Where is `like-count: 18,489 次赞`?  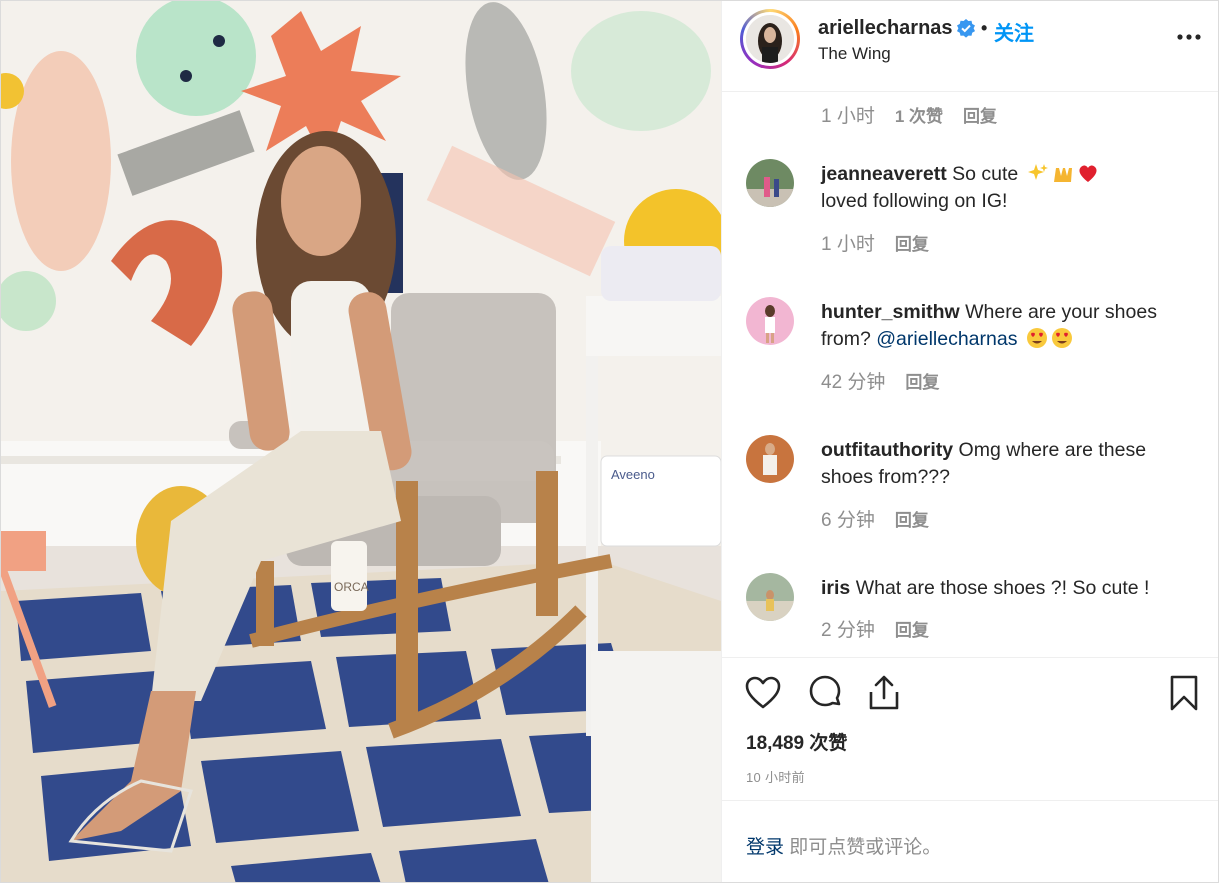 like-count: 18,489 次赞 is located at coordinates (796, 741).